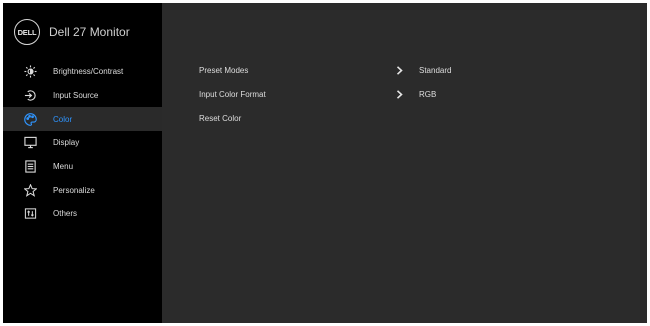 This screenshot has width=650, height=326. What do you see at coordinates (30, 143) in the screenshot?
I see `display-icon` at bounding box center [30, 143].